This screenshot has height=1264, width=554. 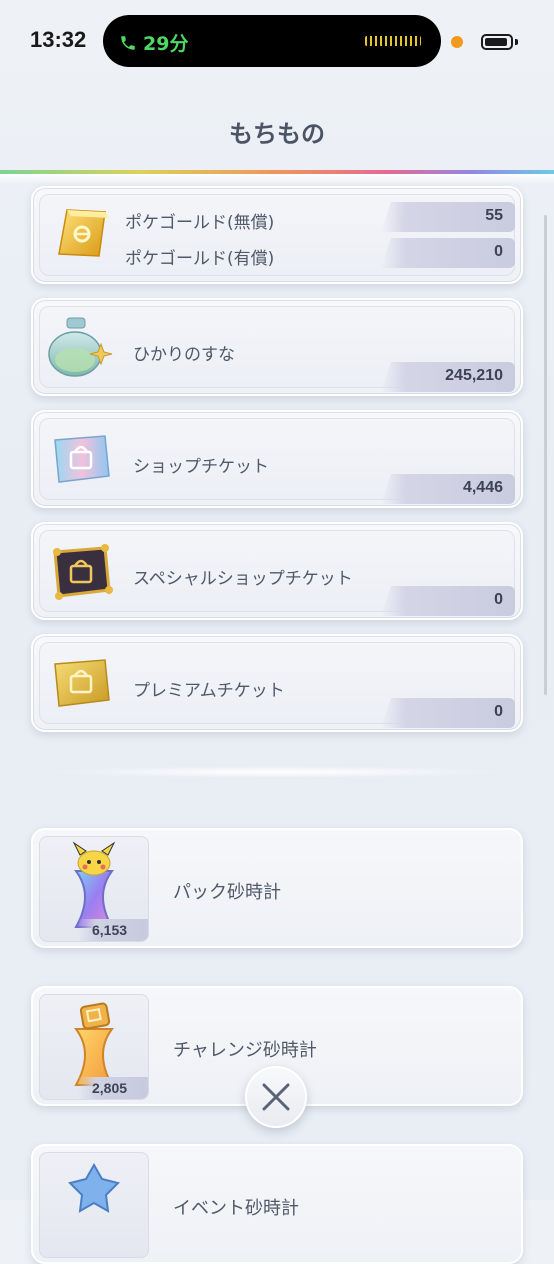 What do you see at coordinates (494, 215) in the screenshot?
I see `item-value: 55` at bounding box center [494, 215].